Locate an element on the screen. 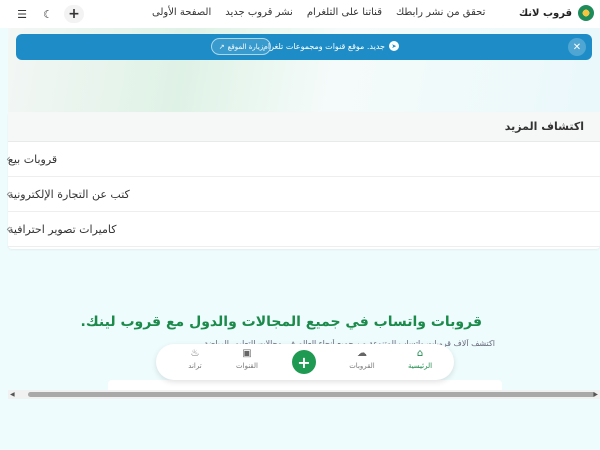  top-actions: ☰ ☾ + is located at coordinates (48, 14).